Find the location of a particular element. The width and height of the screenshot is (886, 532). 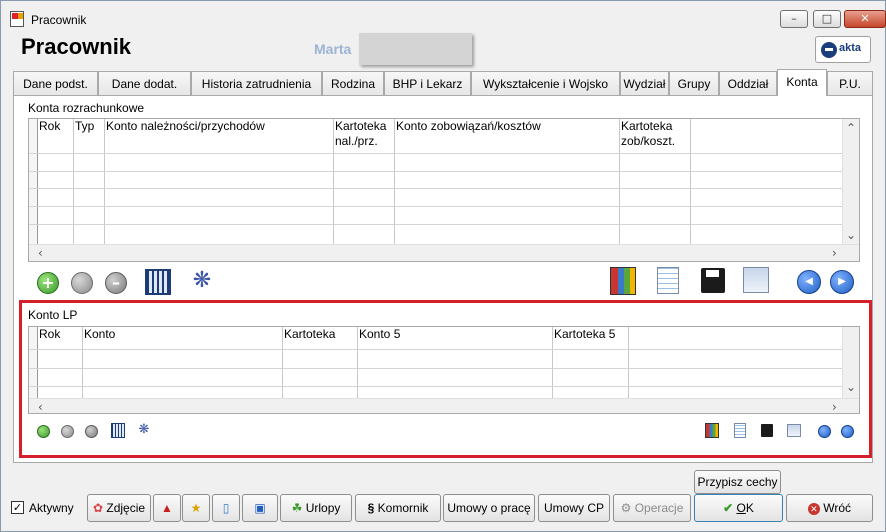

tab-grupy: Grupy is located at coordinates (694, 83).